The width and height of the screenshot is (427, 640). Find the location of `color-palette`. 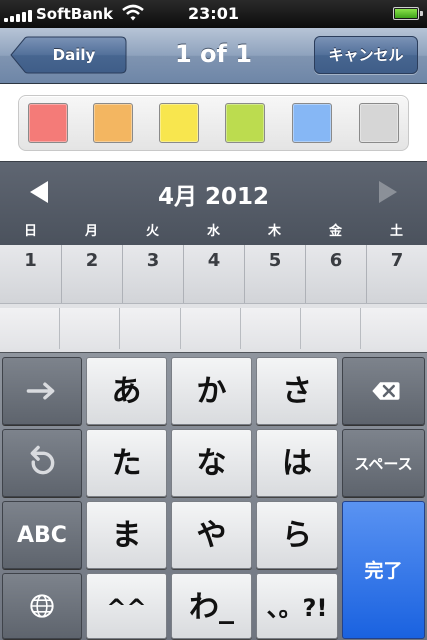

color-palette is located at coordinates (213, 123).